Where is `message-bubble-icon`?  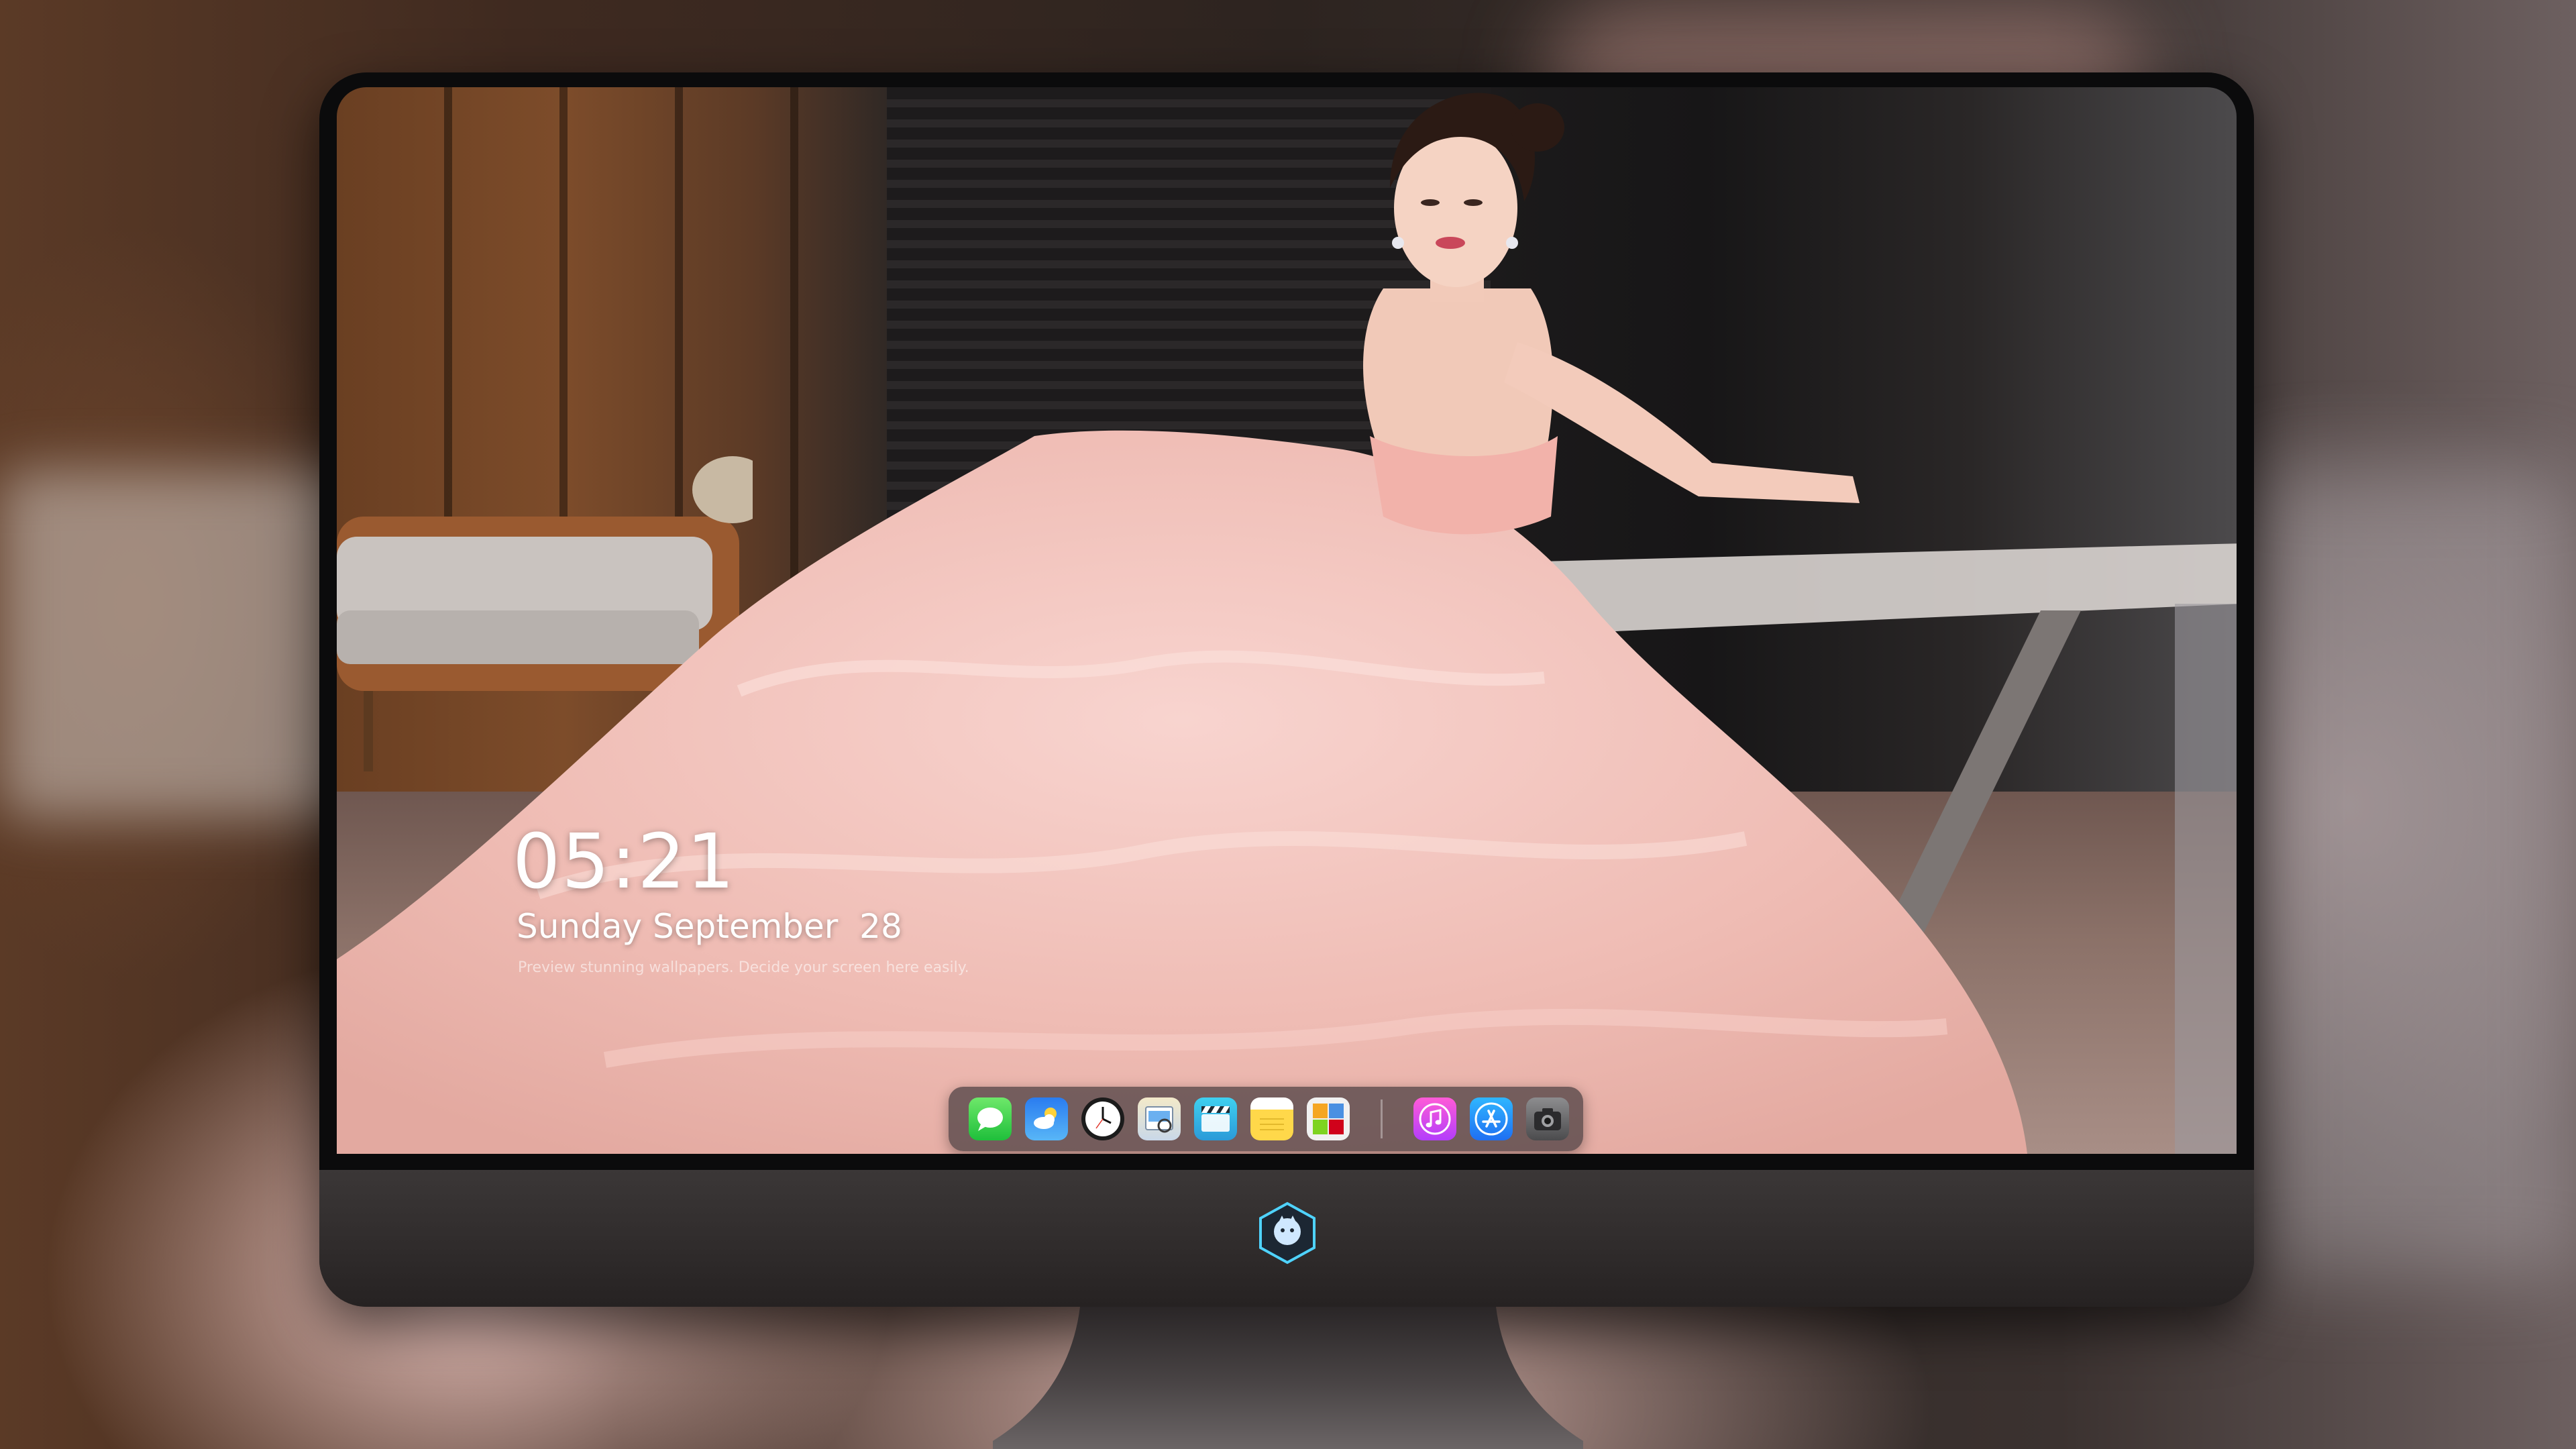
message-bubble-icon is located at coordinates (990, 1119).